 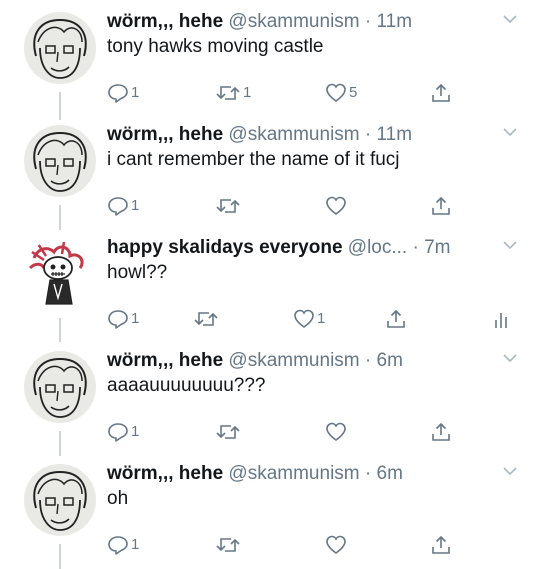 What do you see at coordinates (321, 318) in the screenshot?
I see `like-count: 1` at bounding box center [321, 318].